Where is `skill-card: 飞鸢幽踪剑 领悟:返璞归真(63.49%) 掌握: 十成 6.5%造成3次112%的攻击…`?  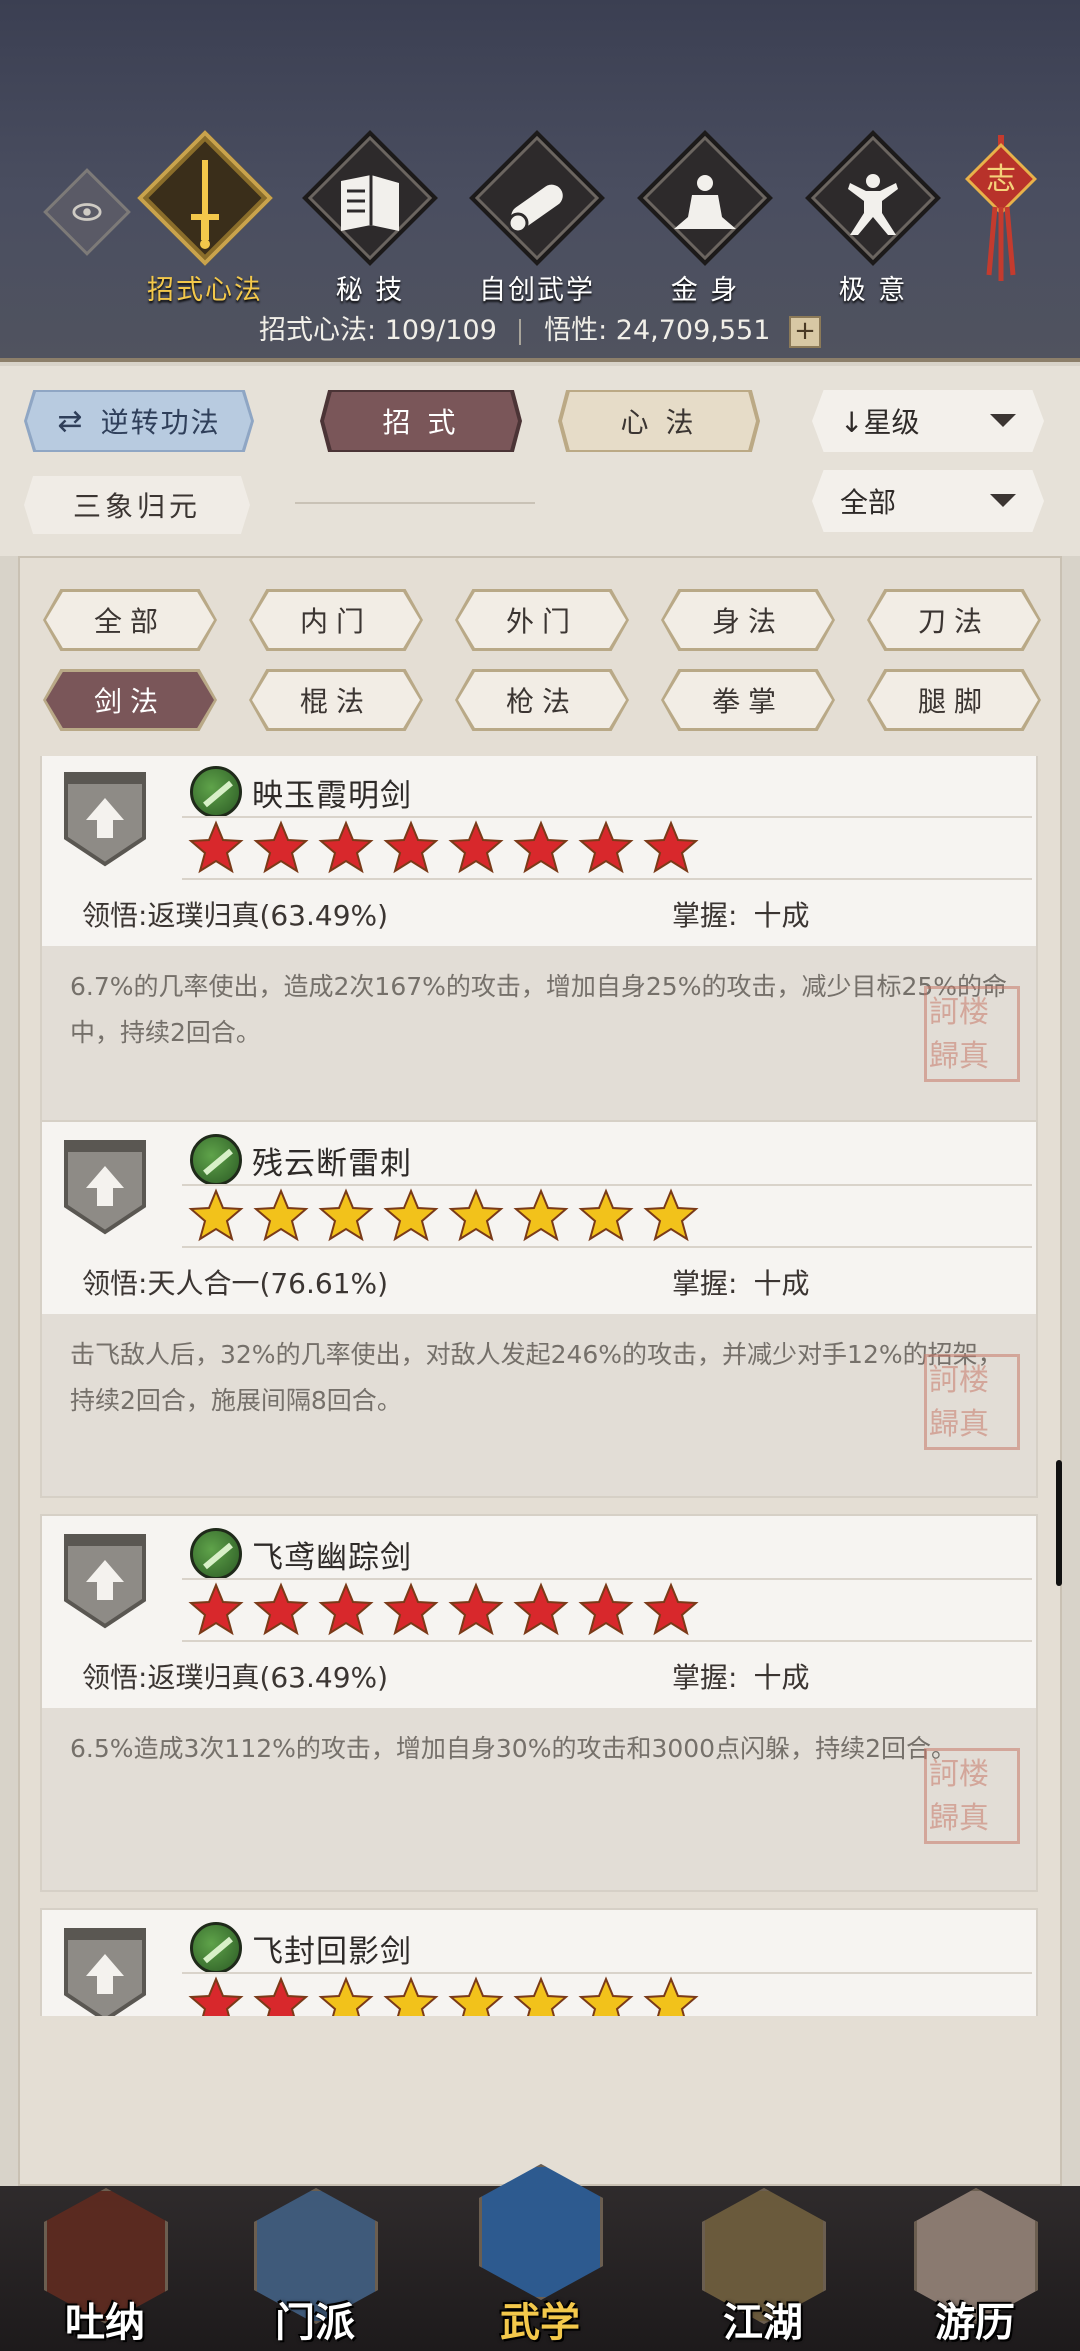
skill-card: 飞鸢幽踪剑 领悟:返璞归真(63.49%) 掌握: 十成 6.5%造成3次112%的攻击… is located at coordinates (539, 1703).